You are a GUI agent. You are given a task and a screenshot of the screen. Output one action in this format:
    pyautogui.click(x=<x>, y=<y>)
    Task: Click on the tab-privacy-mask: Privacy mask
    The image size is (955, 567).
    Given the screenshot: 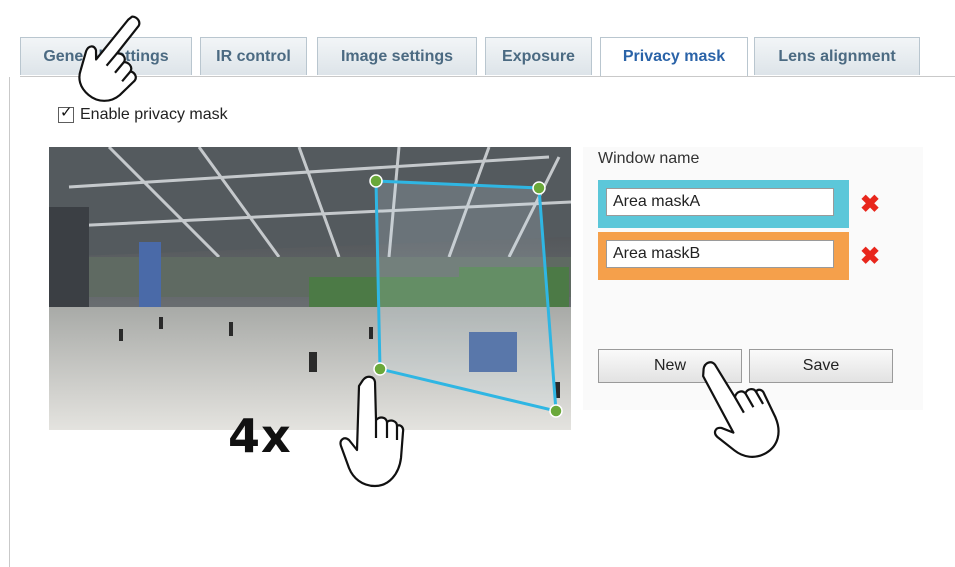 What is the action you would take?
    pyautogui.click(x=674, y=57)
    